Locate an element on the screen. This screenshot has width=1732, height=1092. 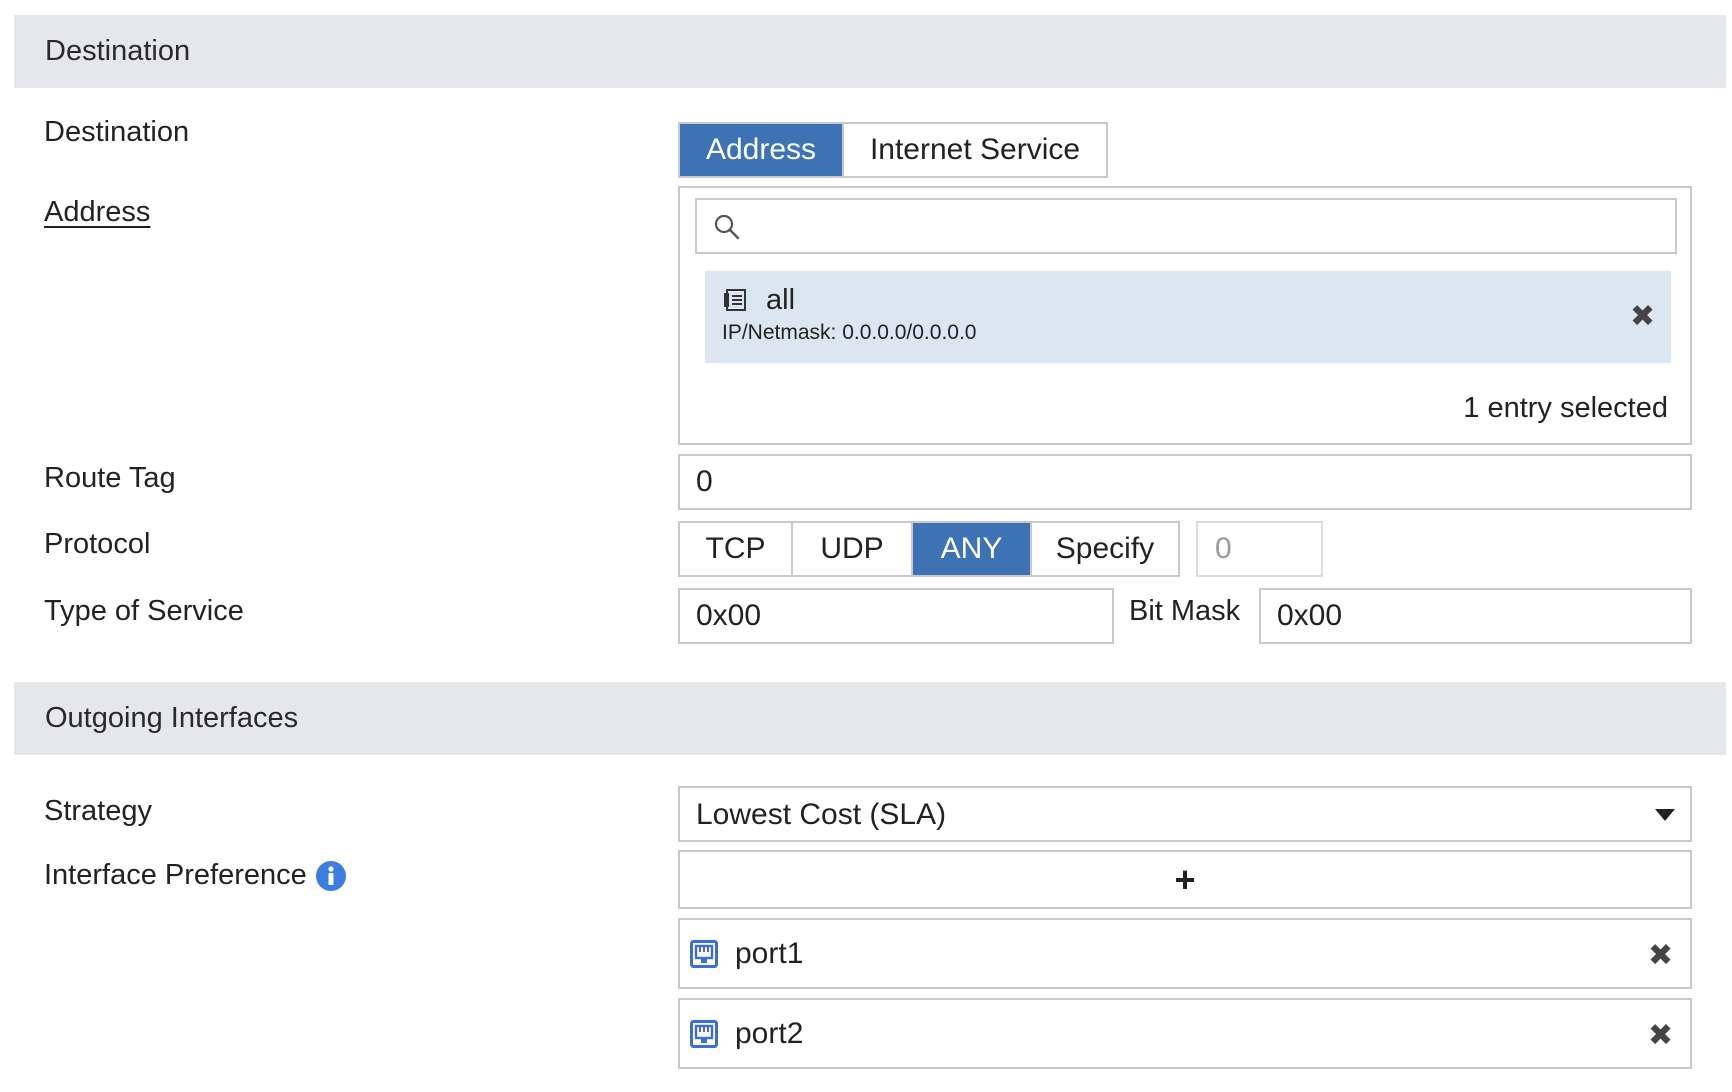
protocol-option-tcp: TCP is located at coordinates (735, 549).